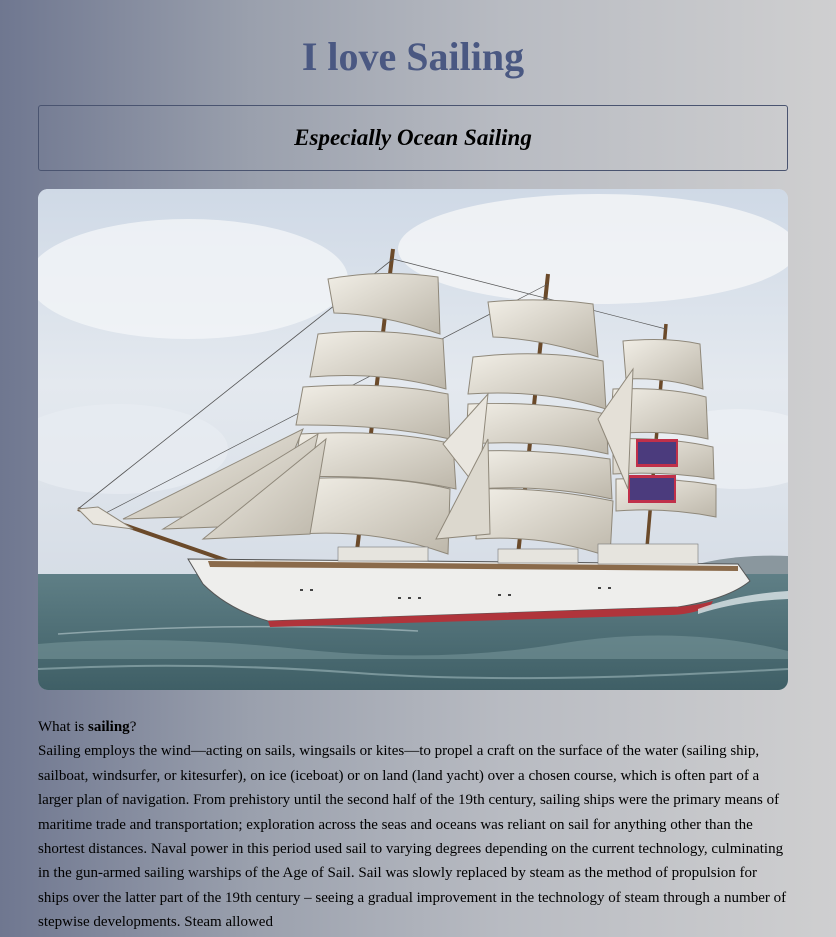 The height and width of the screenshot is (937, 836). I want to click on question-term: sailing, so click(109, 727).